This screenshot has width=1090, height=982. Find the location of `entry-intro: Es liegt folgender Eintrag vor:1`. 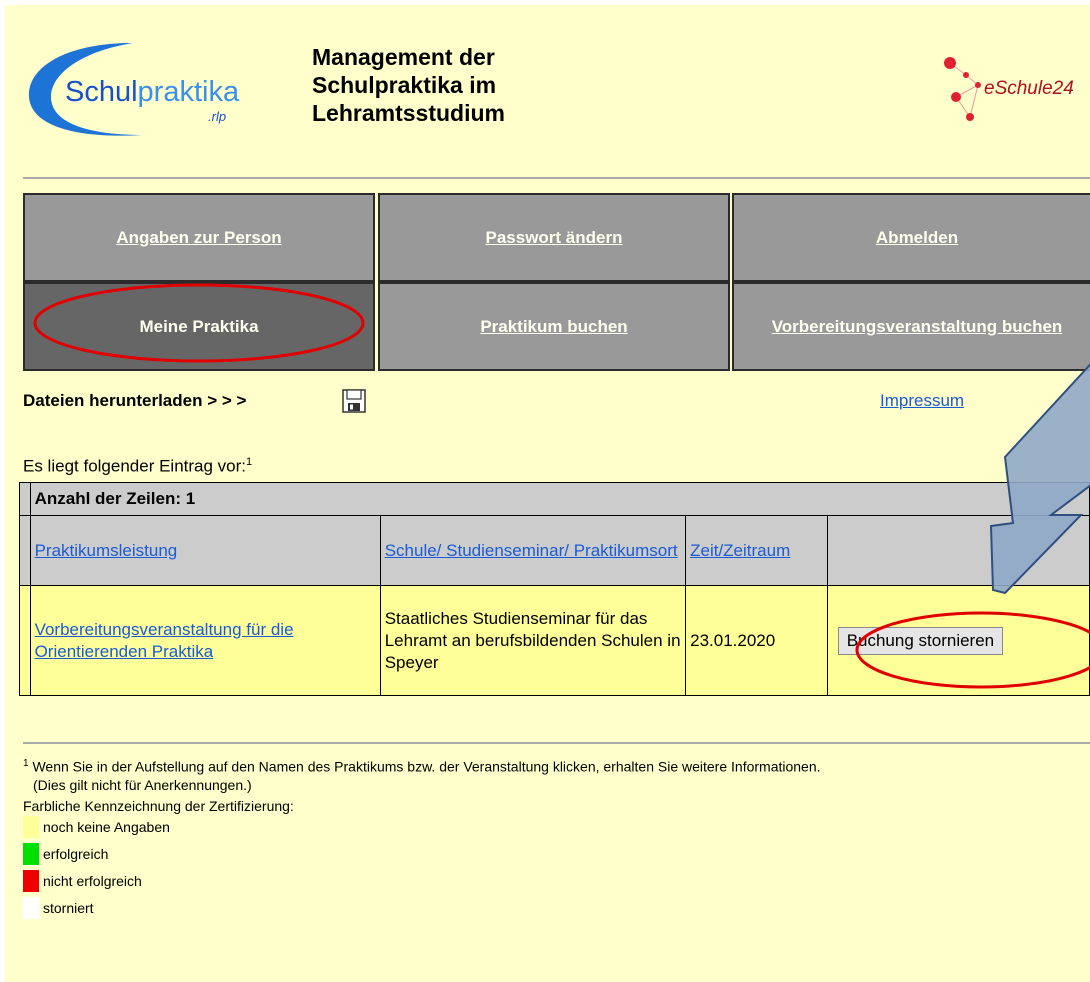

entry-intro: Es liegt folgender Eintrag vor:1 is located at coordinates (138, 466).